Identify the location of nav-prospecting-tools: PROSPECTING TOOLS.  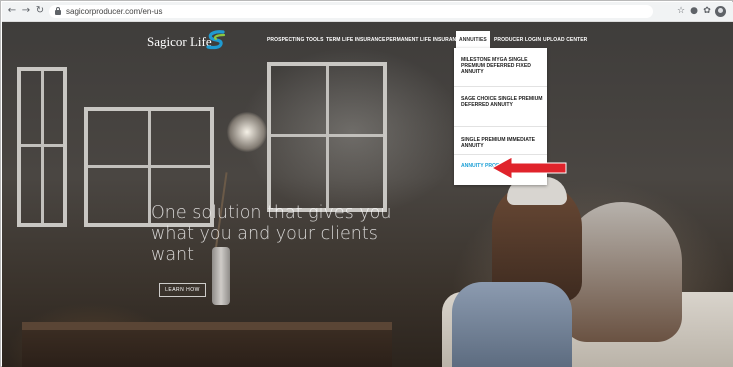
(295, 40).